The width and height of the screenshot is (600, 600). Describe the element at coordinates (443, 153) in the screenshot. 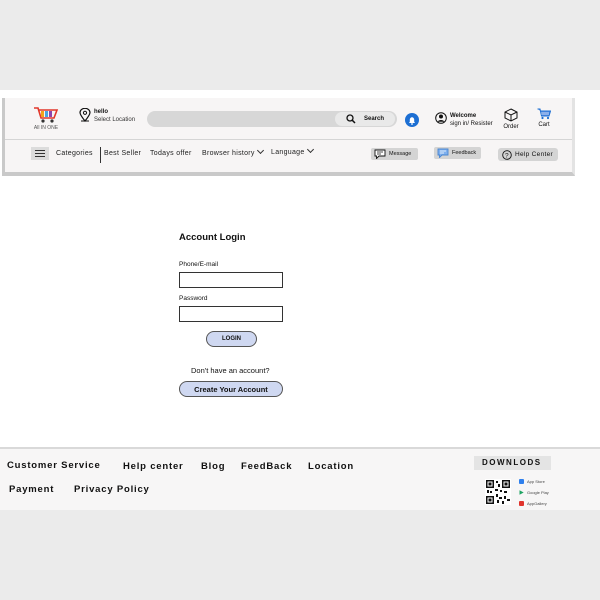

I see `feedback-icon` at that location.